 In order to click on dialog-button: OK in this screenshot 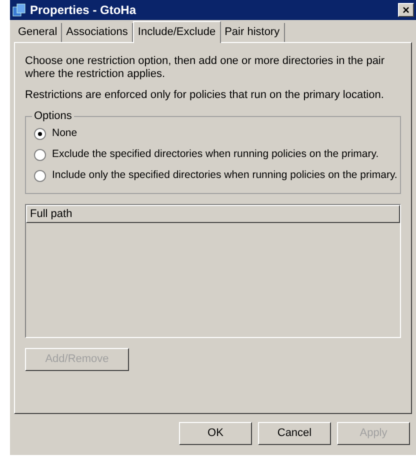, I will do `click(215, 433)`.